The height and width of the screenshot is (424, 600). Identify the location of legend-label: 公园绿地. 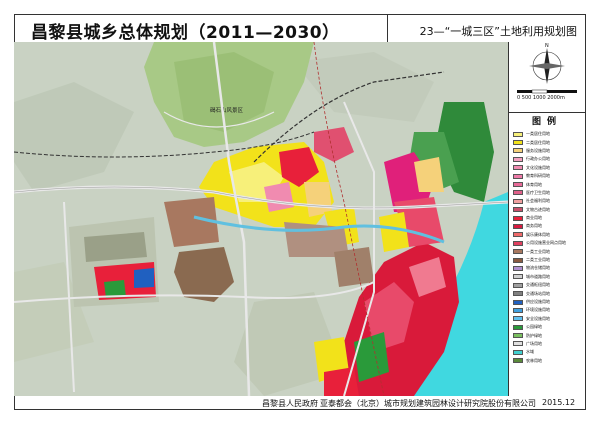
(534, 327).